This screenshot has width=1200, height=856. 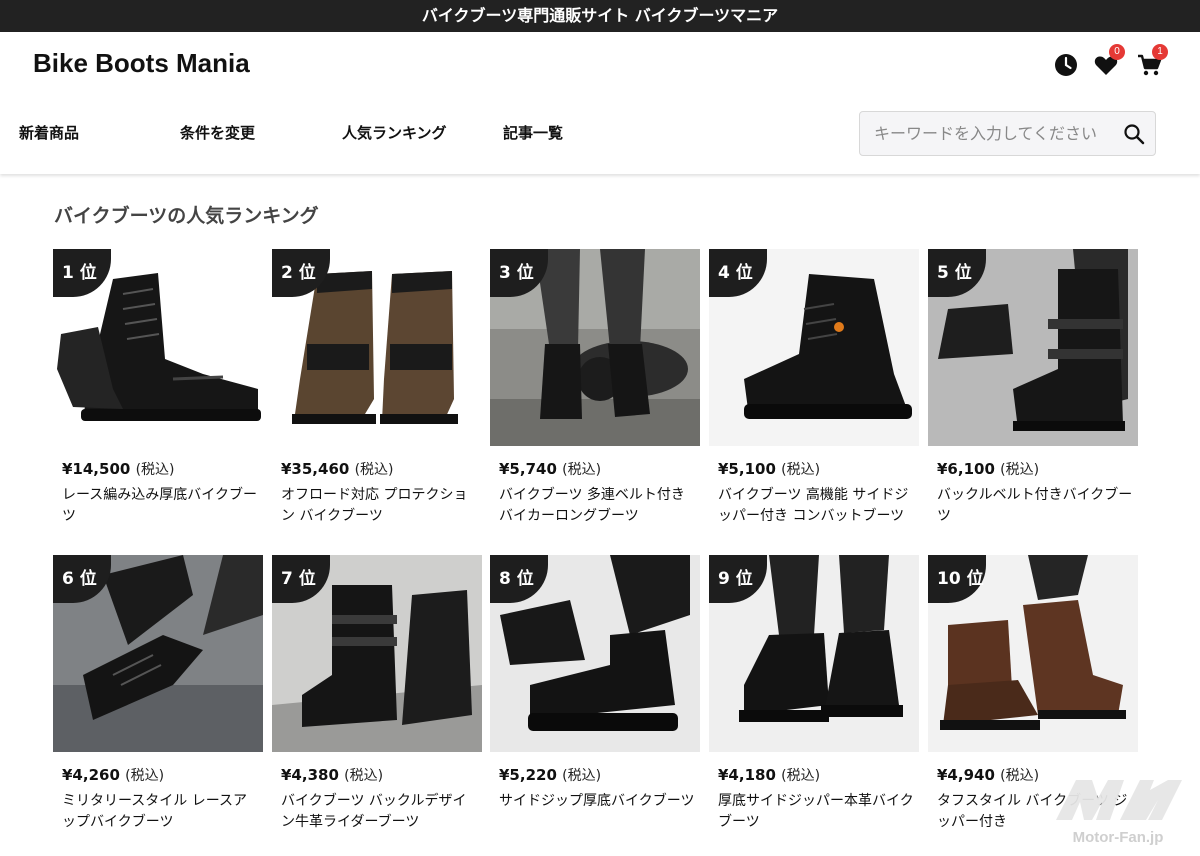 What do you see at coordinates (550, 469) in the screenshot?
I see `product-price: ¥5,740 (税込)` at bounding box center [550, 469].